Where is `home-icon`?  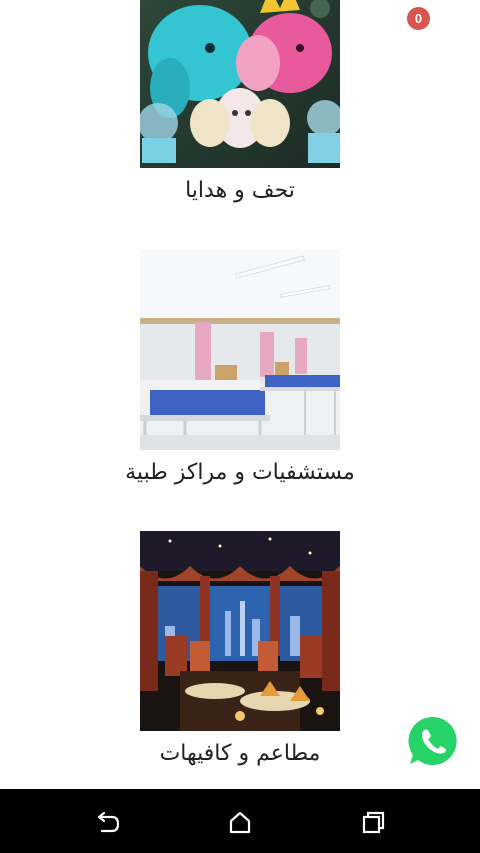
home-icon is located at coordinates (240, 822).